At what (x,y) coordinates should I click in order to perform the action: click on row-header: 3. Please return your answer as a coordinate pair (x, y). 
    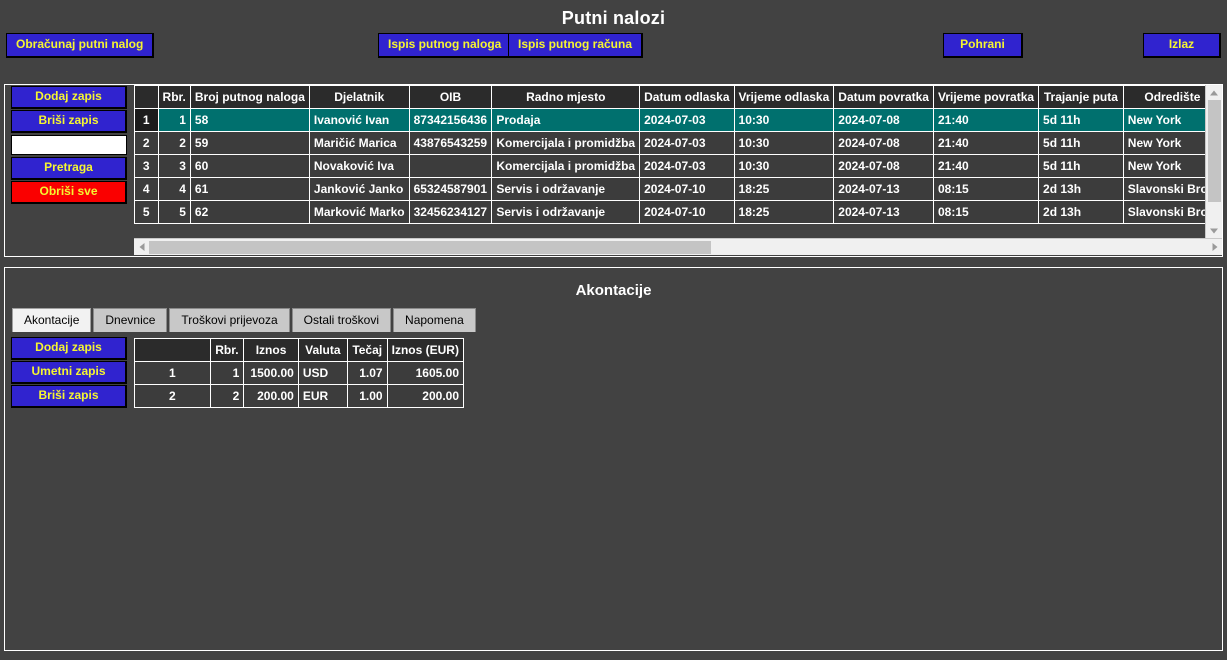
    Looking at the image, I should click on (146, 166).